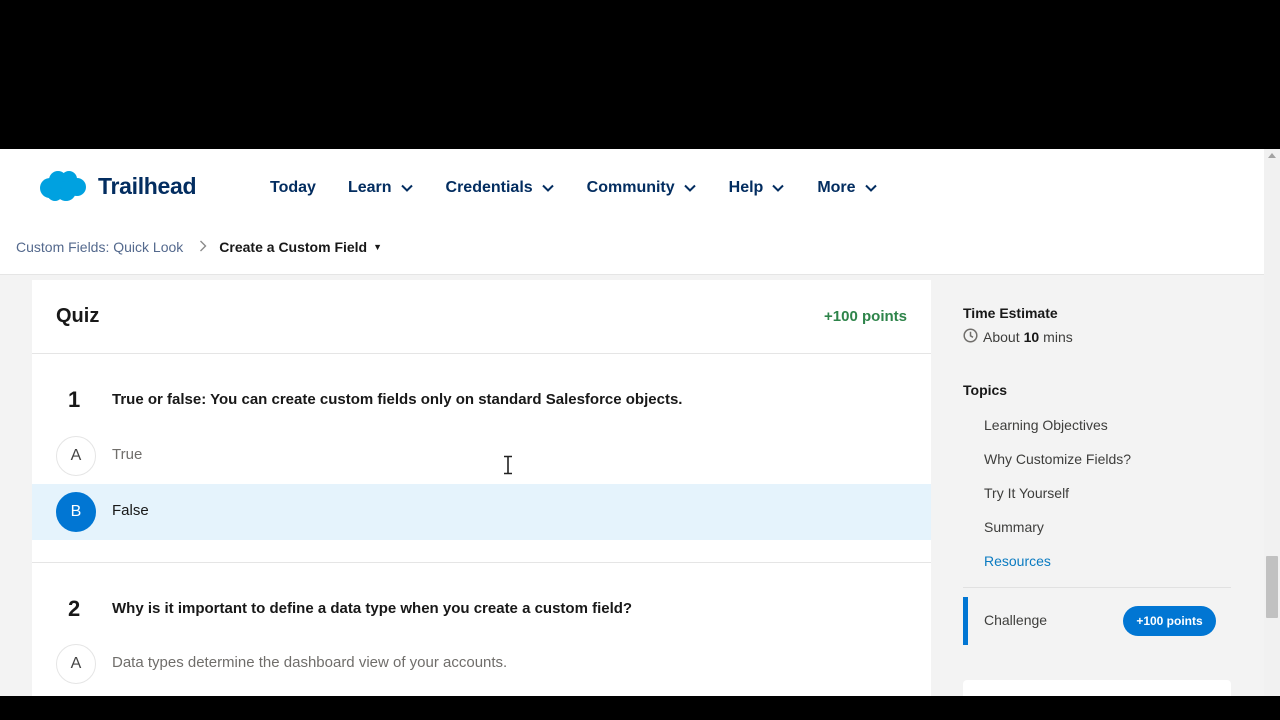 This screenshot has height=720, width=1280. I want to click on sidebar-divider, so click(1097, 587).